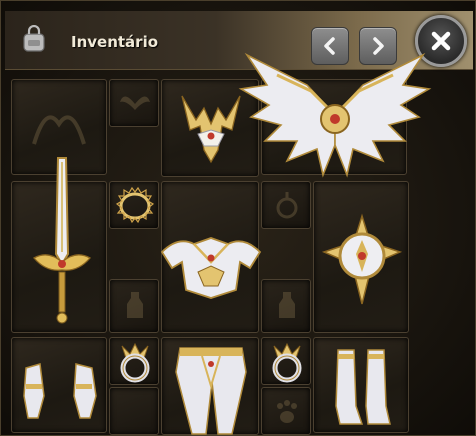 This screenshot has width=476, height=436. I want to click on paw-placeholder-icon, so click(287, 411).